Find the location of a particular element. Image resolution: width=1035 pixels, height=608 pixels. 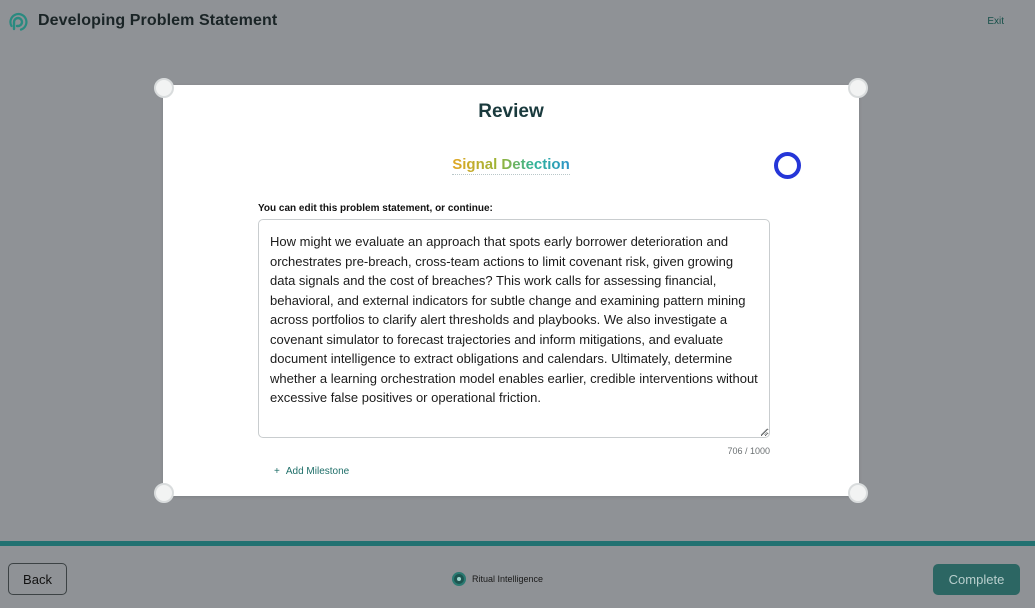

resize-grip-icon is located at coordinates (763, 431).